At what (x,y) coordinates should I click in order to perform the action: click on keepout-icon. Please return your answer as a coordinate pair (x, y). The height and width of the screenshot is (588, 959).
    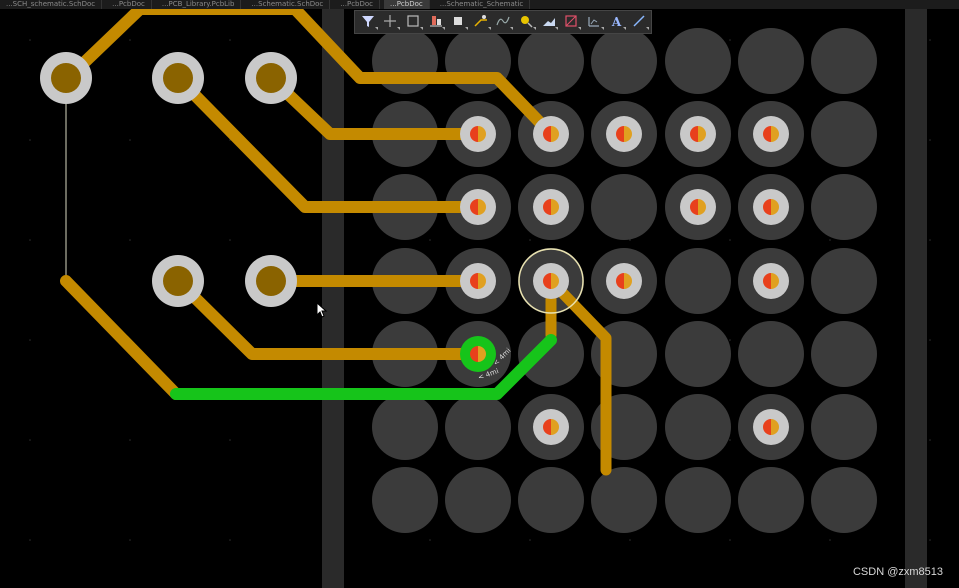
    Looking at the image, I should click on (571, 22).